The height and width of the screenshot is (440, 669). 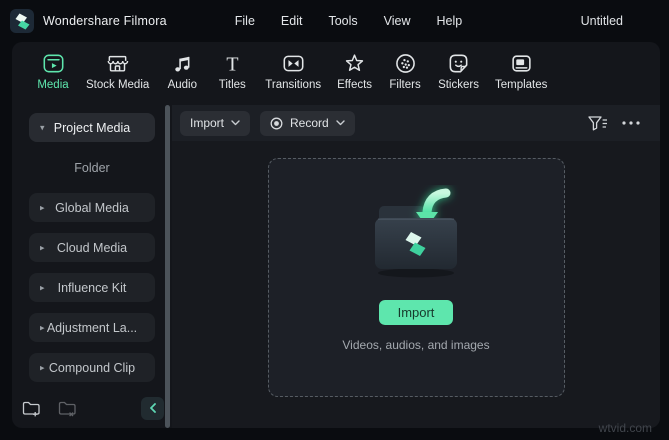 I want to click on collapse-sidebar-button, so click(x=152, y=408).